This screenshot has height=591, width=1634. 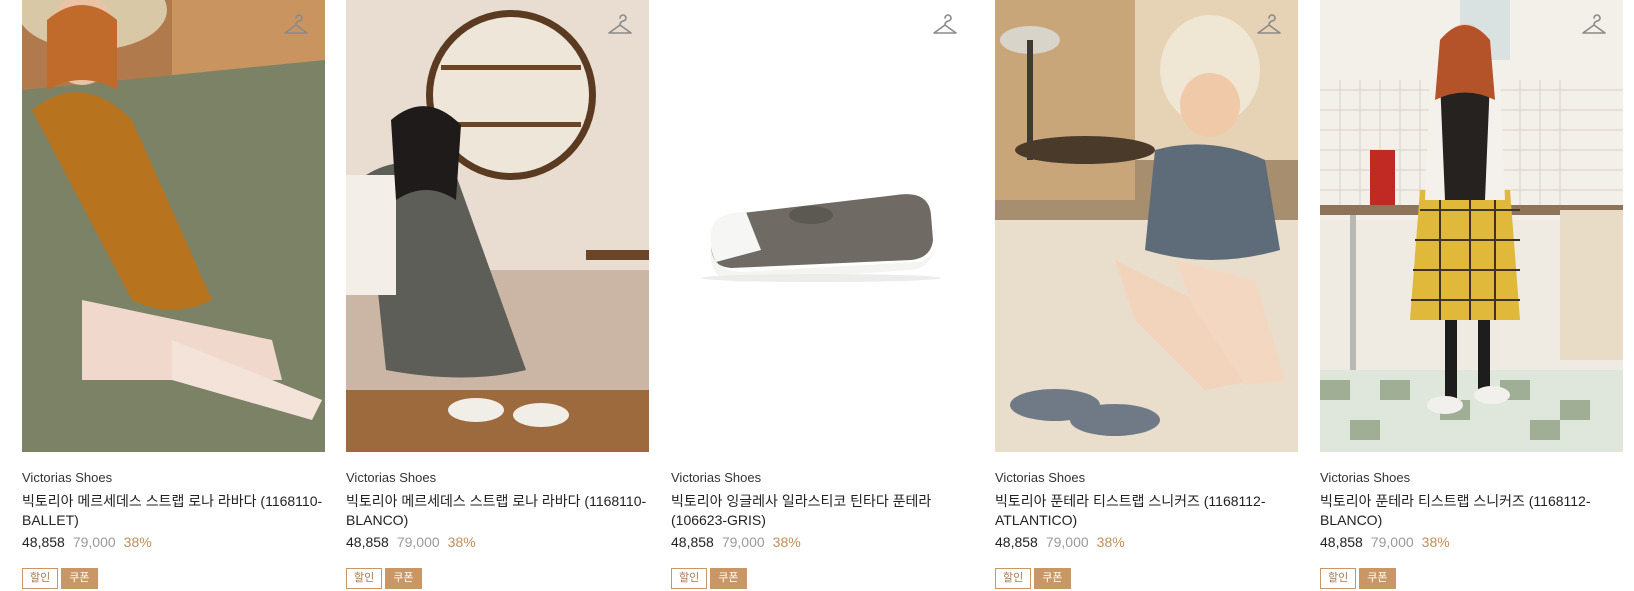 I want to click on product-name: 빅토리아 메르세데스 스트랩 로나 라바다 (1168110-BLANCO), so click(x=497, y=511).